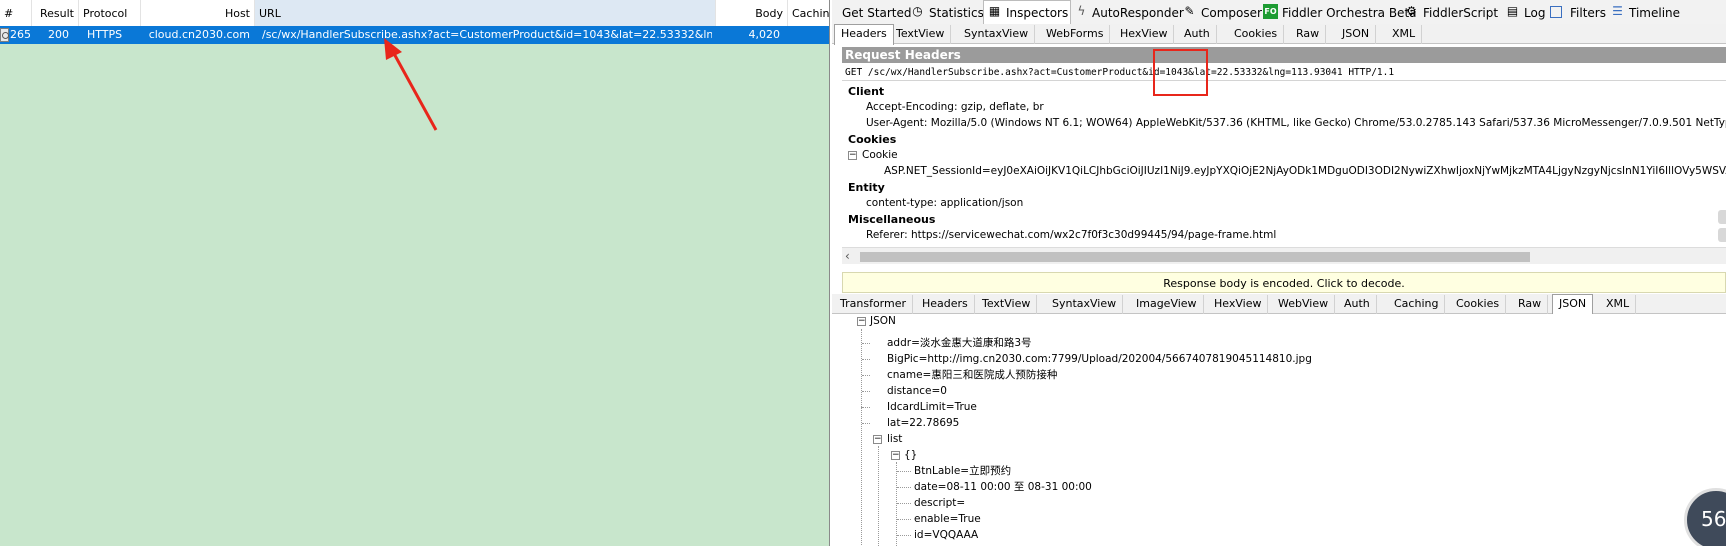  I want to click on composer-icon: ✎, so click(1189, 11).